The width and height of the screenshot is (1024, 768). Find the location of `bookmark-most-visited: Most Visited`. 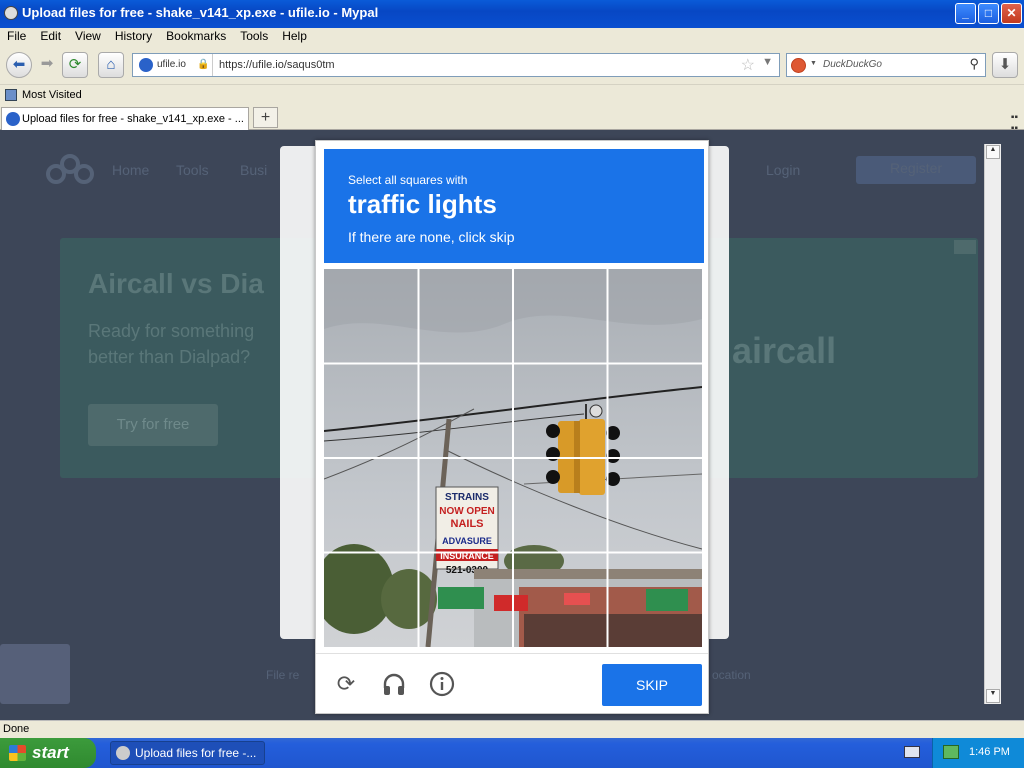

bookmark-most-visited: Most Visited is located at coordinates (52, 95).